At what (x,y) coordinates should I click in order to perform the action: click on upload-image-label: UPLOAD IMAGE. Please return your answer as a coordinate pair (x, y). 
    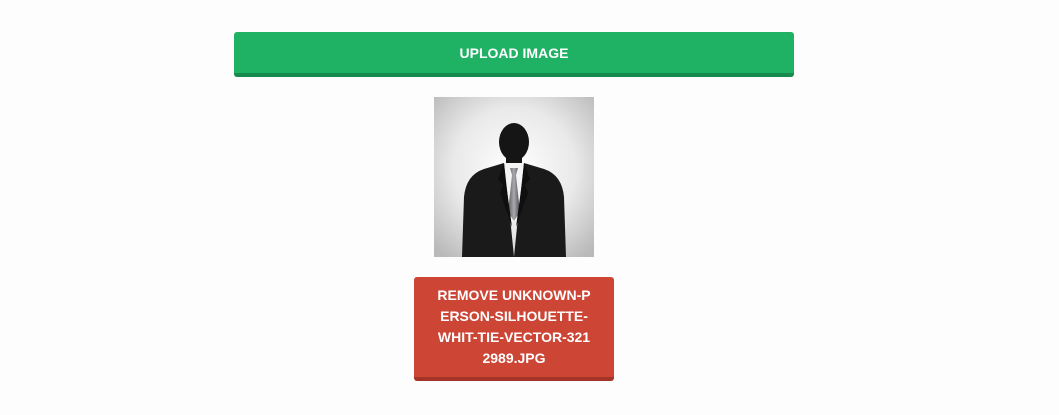
    Looking at the image, I should click on (514, 52).